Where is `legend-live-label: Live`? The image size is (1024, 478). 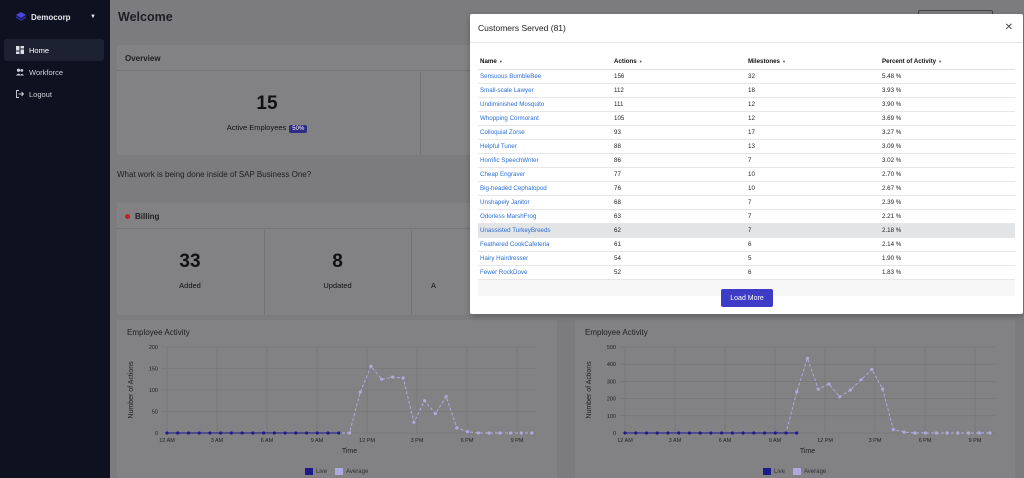
legend-live-label: Live is located at coordinates (322, 471).